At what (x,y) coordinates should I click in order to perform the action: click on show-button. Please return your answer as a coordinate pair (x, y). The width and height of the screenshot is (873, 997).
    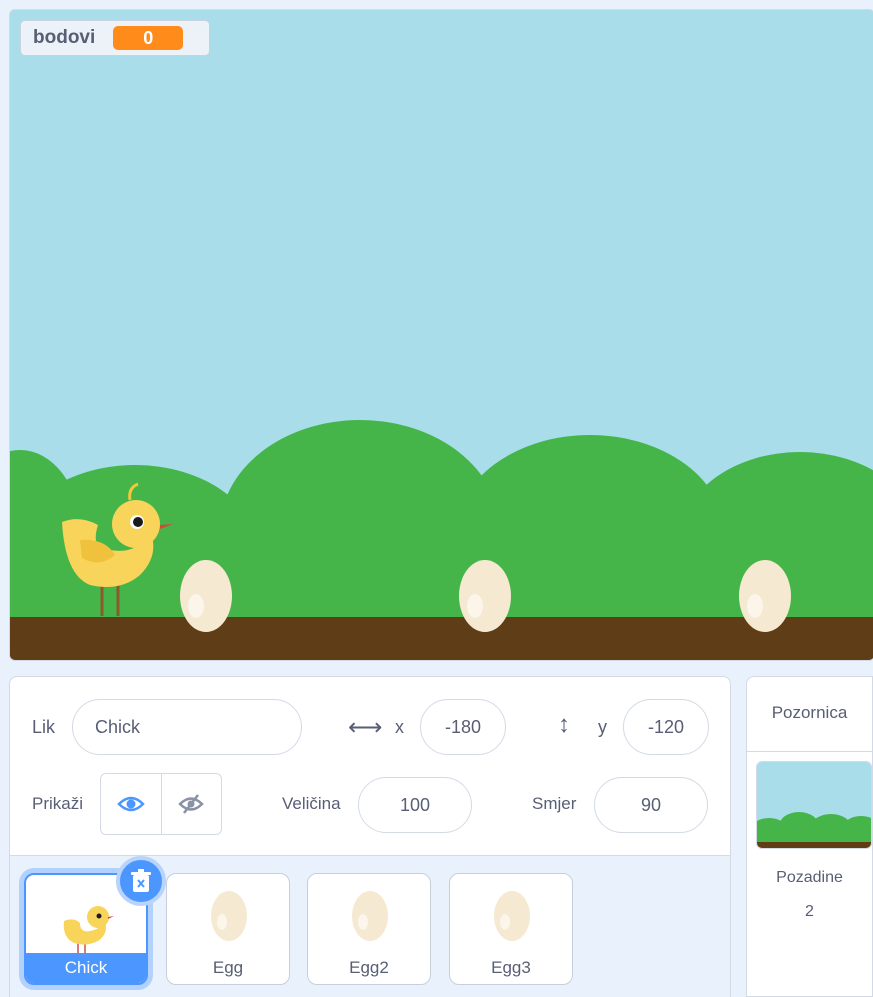
    Looking at the image, I should click on (131, 804).